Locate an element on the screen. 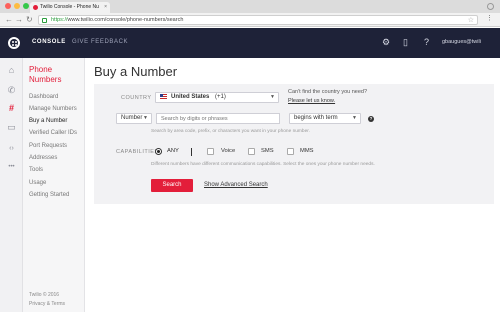  sidebar-item-usage: Usage is located at coordinates (37, 183).